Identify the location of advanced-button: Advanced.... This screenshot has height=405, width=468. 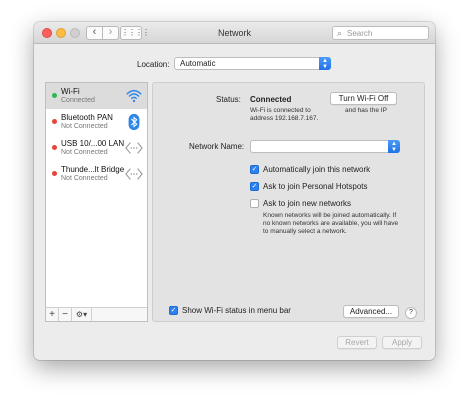
(371, 311).